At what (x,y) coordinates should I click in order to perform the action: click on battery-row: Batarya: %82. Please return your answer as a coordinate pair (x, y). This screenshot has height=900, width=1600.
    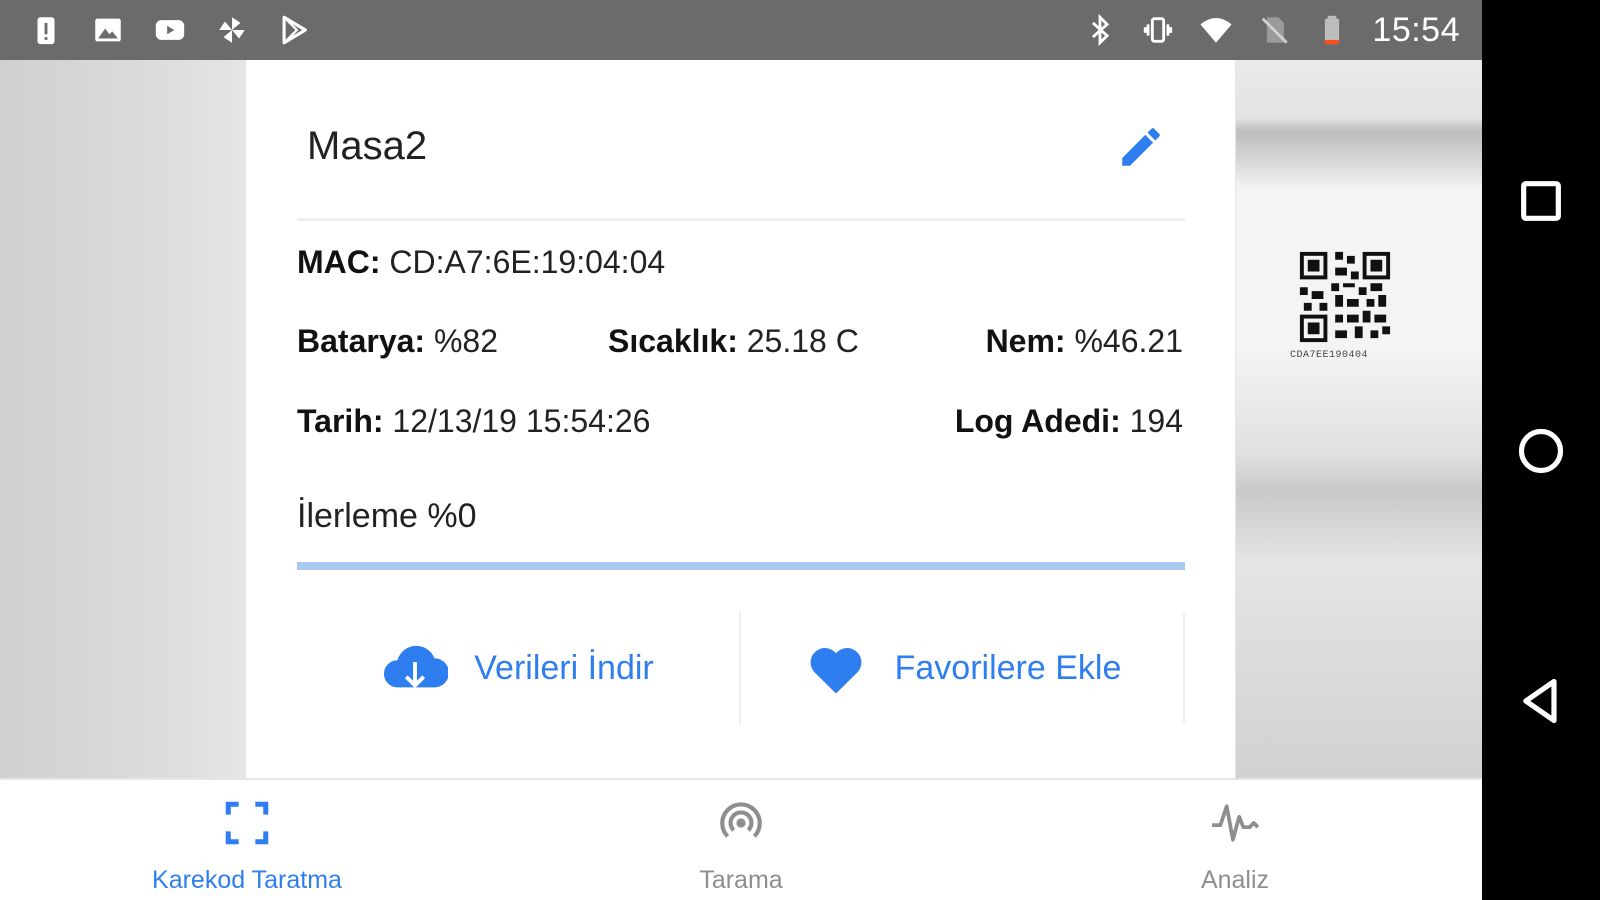
    Looking at the image, I should click on (397, 341).